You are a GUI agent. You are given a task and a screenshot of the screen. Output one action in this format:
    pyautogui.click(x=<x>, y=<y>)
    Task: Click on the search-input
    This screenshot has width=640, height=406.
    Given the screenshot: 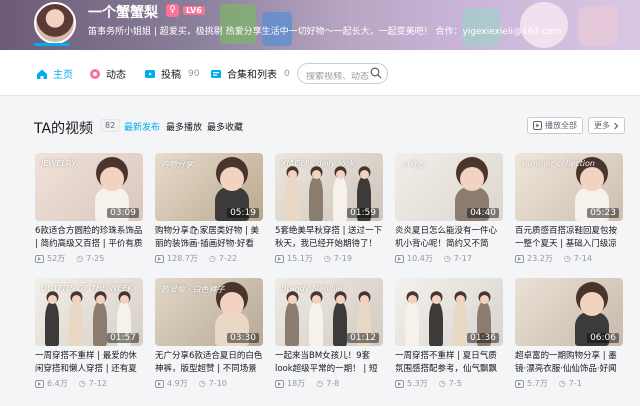 What is the action you would take?
    pyautogui.click(x=340, y=77)
    